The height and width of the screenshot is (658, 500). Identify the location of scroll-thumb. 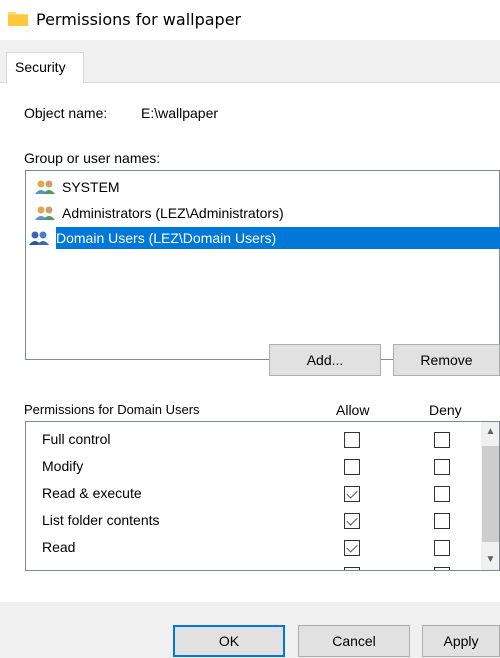
(490, 494).